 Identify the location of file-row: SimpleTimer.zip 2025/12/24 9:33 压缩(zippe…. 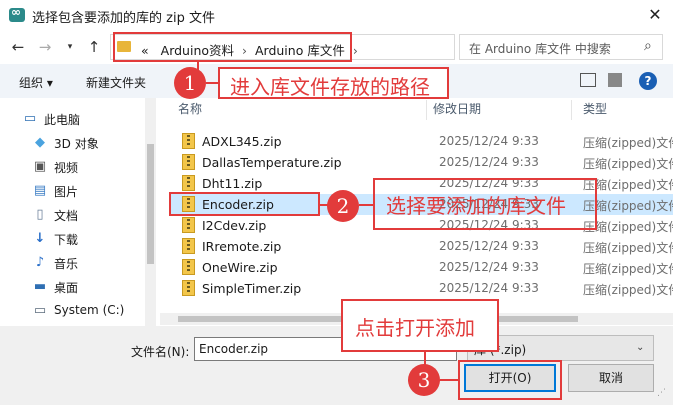
(421, 288).